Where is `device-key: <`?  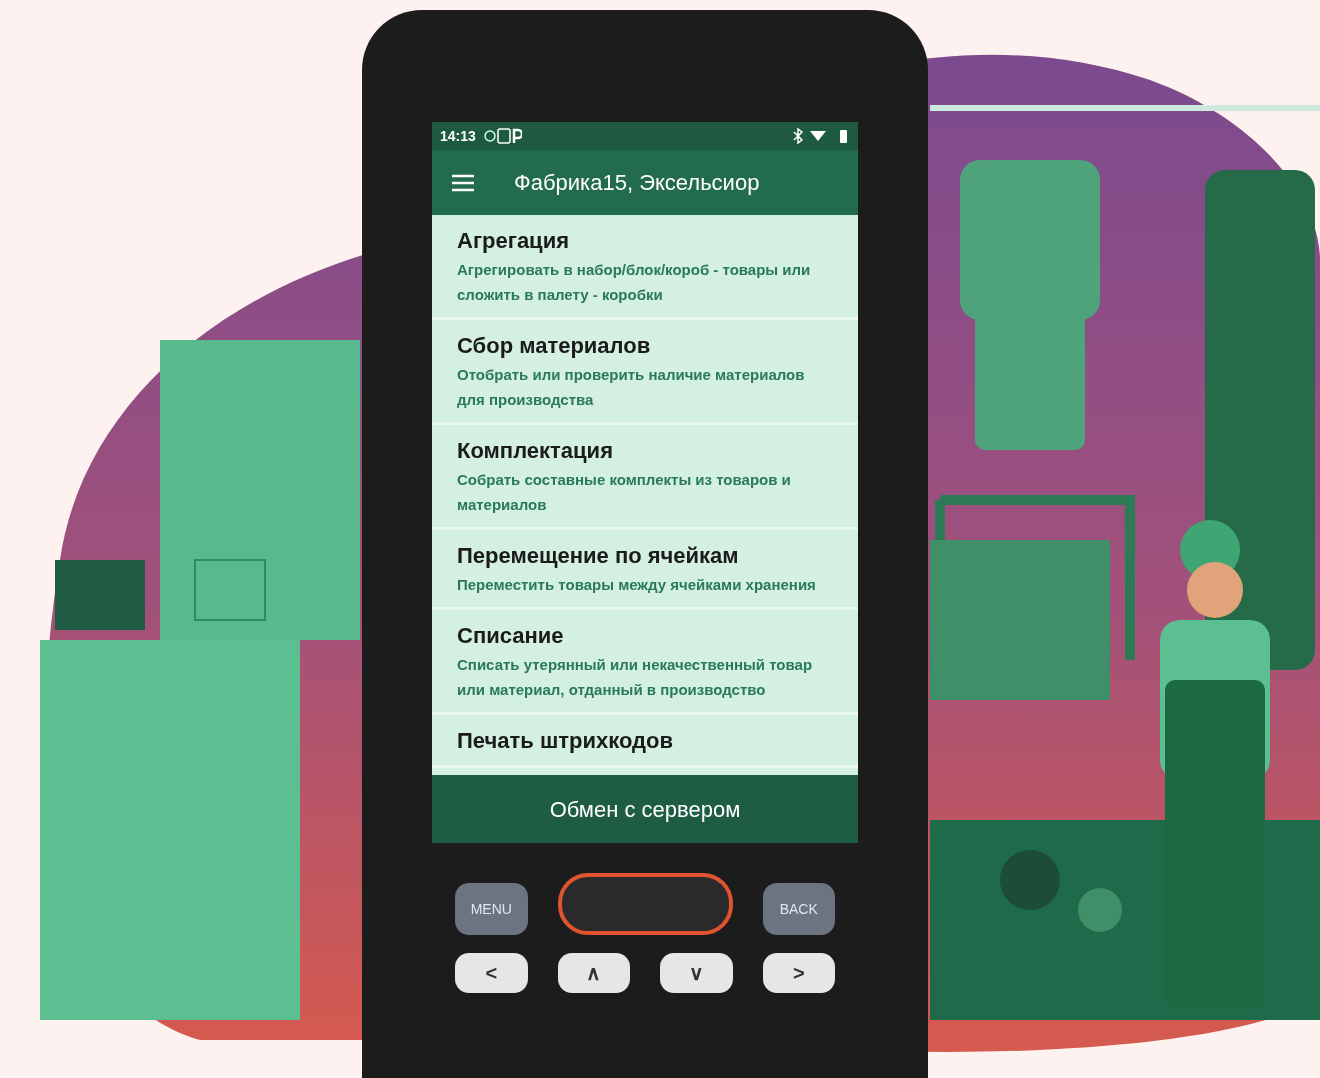 device-key: < is located at coordinates (491, 973).